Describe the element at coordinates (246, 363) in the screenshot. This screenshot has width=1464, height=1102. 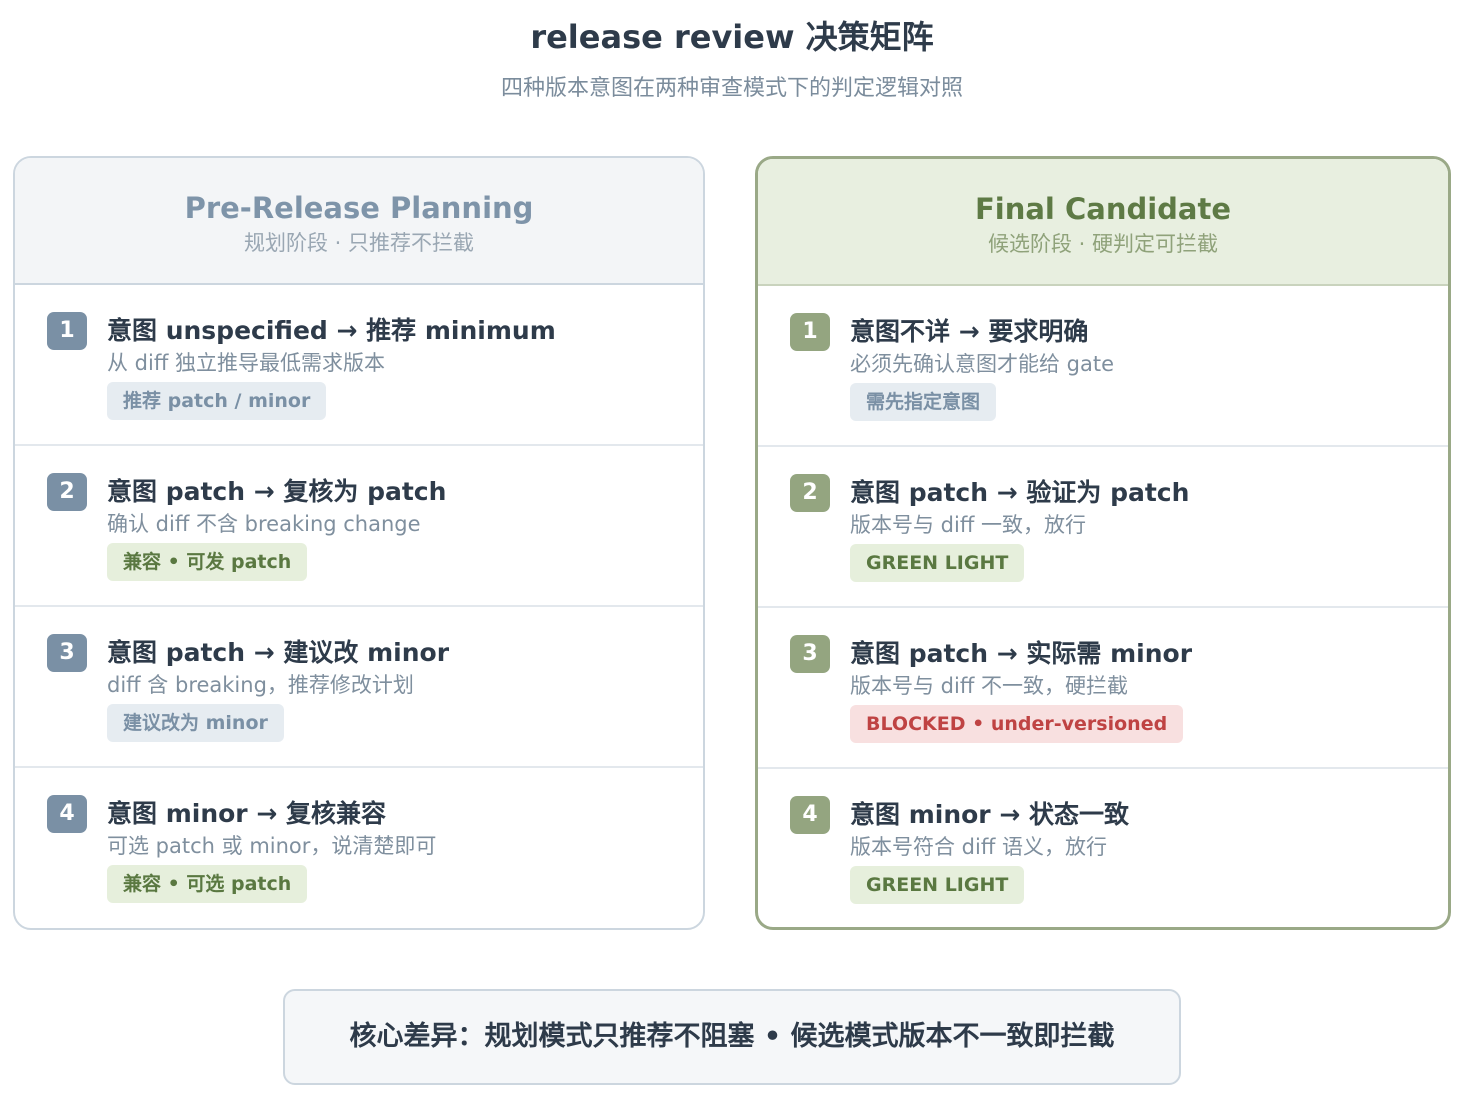
I see `row-description: 从 diff 独立推导最低需求版本` at that location.